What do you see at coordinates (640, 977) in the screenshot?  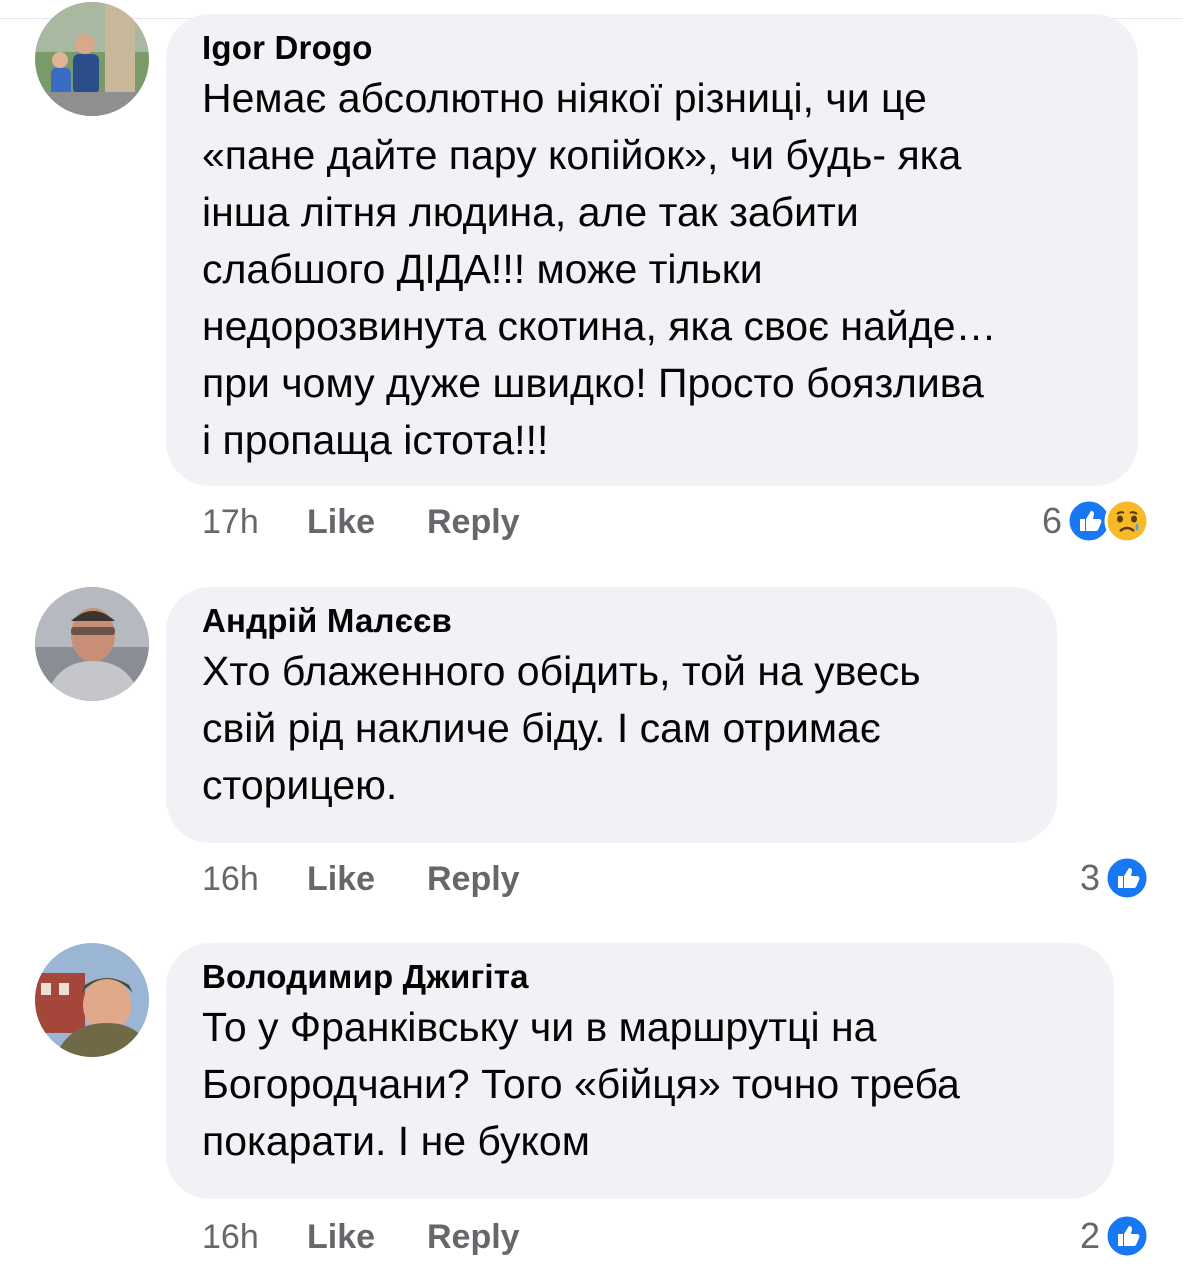 I see `comment-author: Володимир Джигіта` at bounding box center [640, 977].